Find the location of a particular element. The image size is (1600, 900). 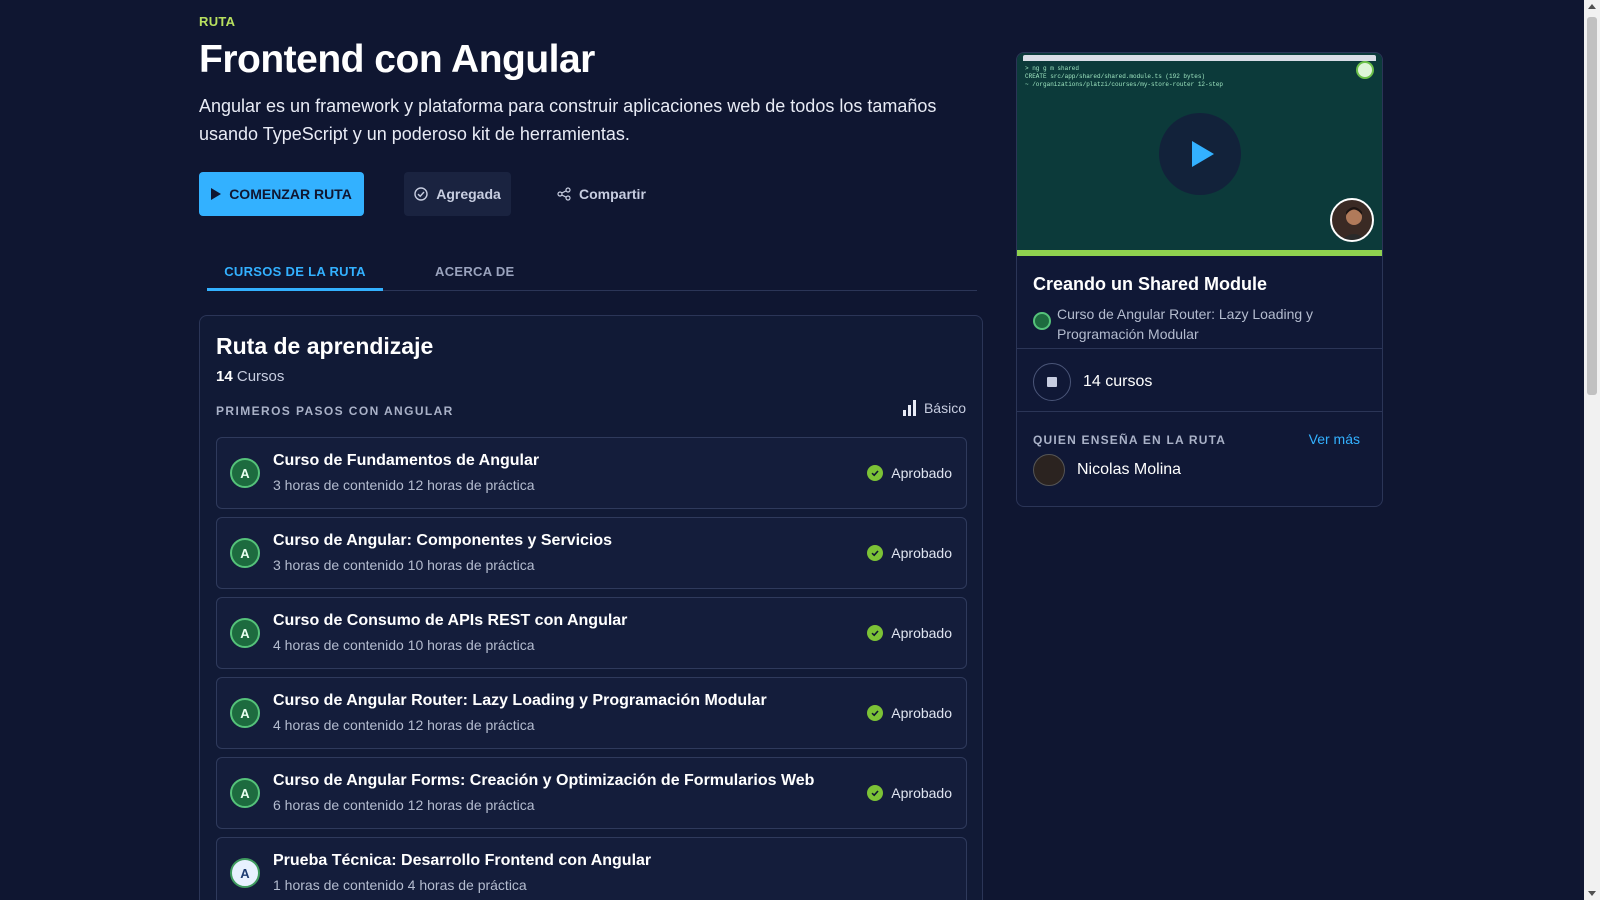

teacher-name: Nicolas Molina is located at coordinates (1129, 469).